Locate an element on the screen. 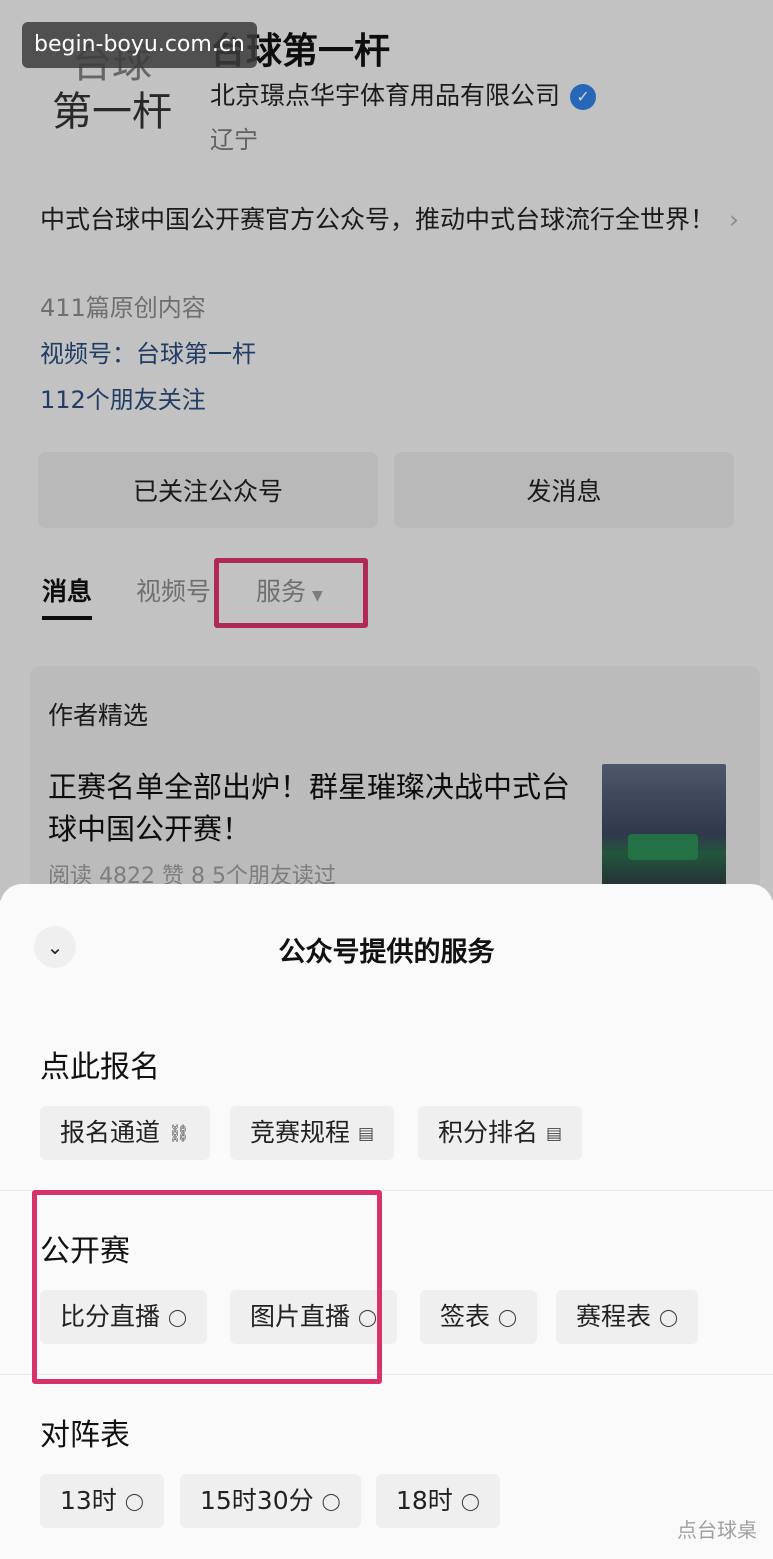  service-chip-draw: 签表 ◯ is located at coordinates (479, 1317).